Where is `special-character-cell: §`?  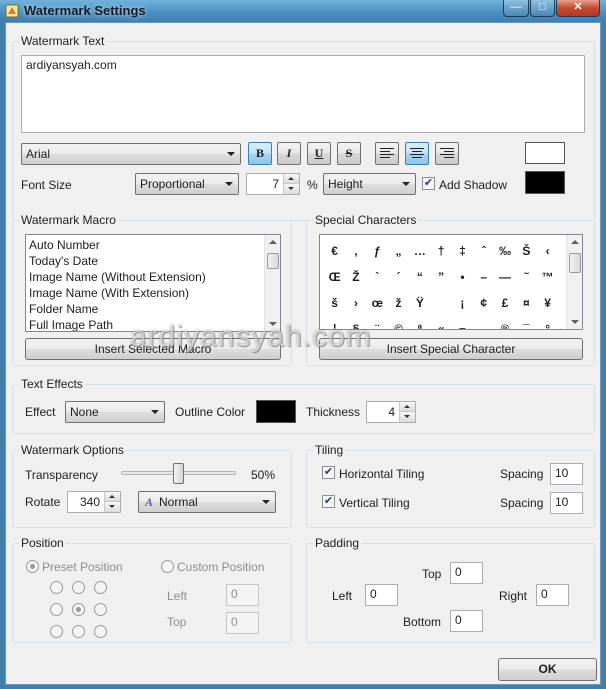 special-character-cell: § is located at coordinates (355, 322).